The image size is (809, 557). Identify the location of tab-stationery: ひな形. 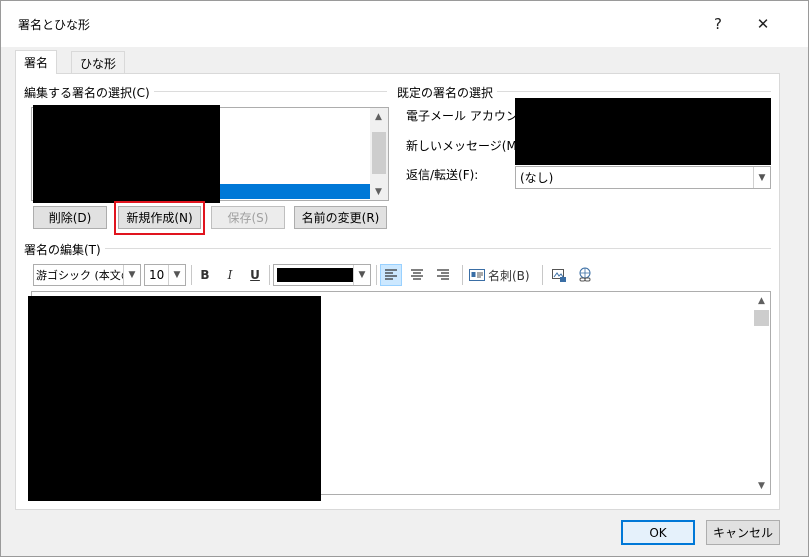
(98, 62).